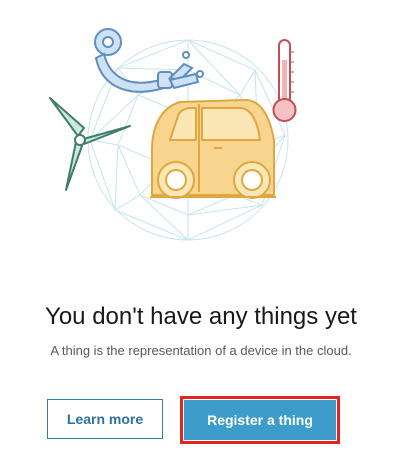 The image size is (402, 463). Describe the element at coordinates (149, 60) in the screenshot. I see `robot-arm-icon` at that location.